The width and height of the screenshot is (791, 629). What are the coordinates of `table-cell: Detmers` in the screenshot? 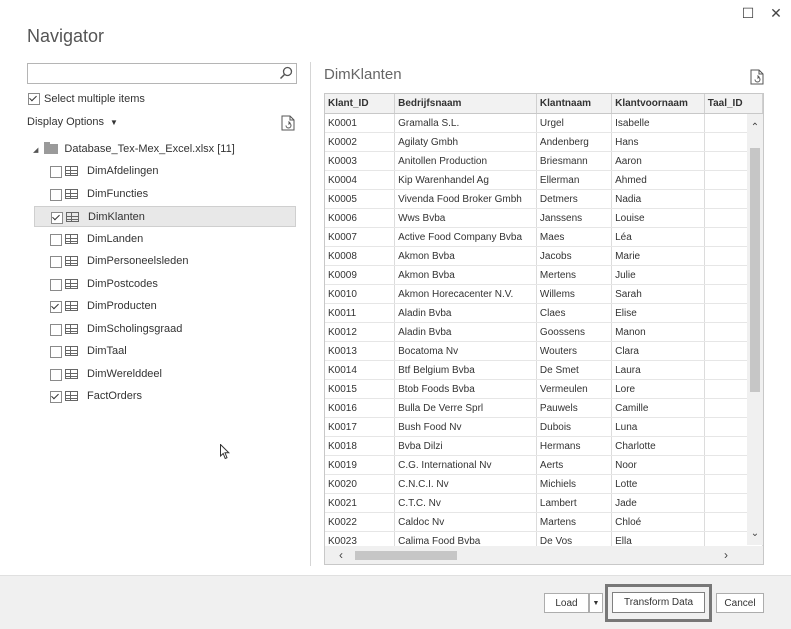 It's located at (574, 199).